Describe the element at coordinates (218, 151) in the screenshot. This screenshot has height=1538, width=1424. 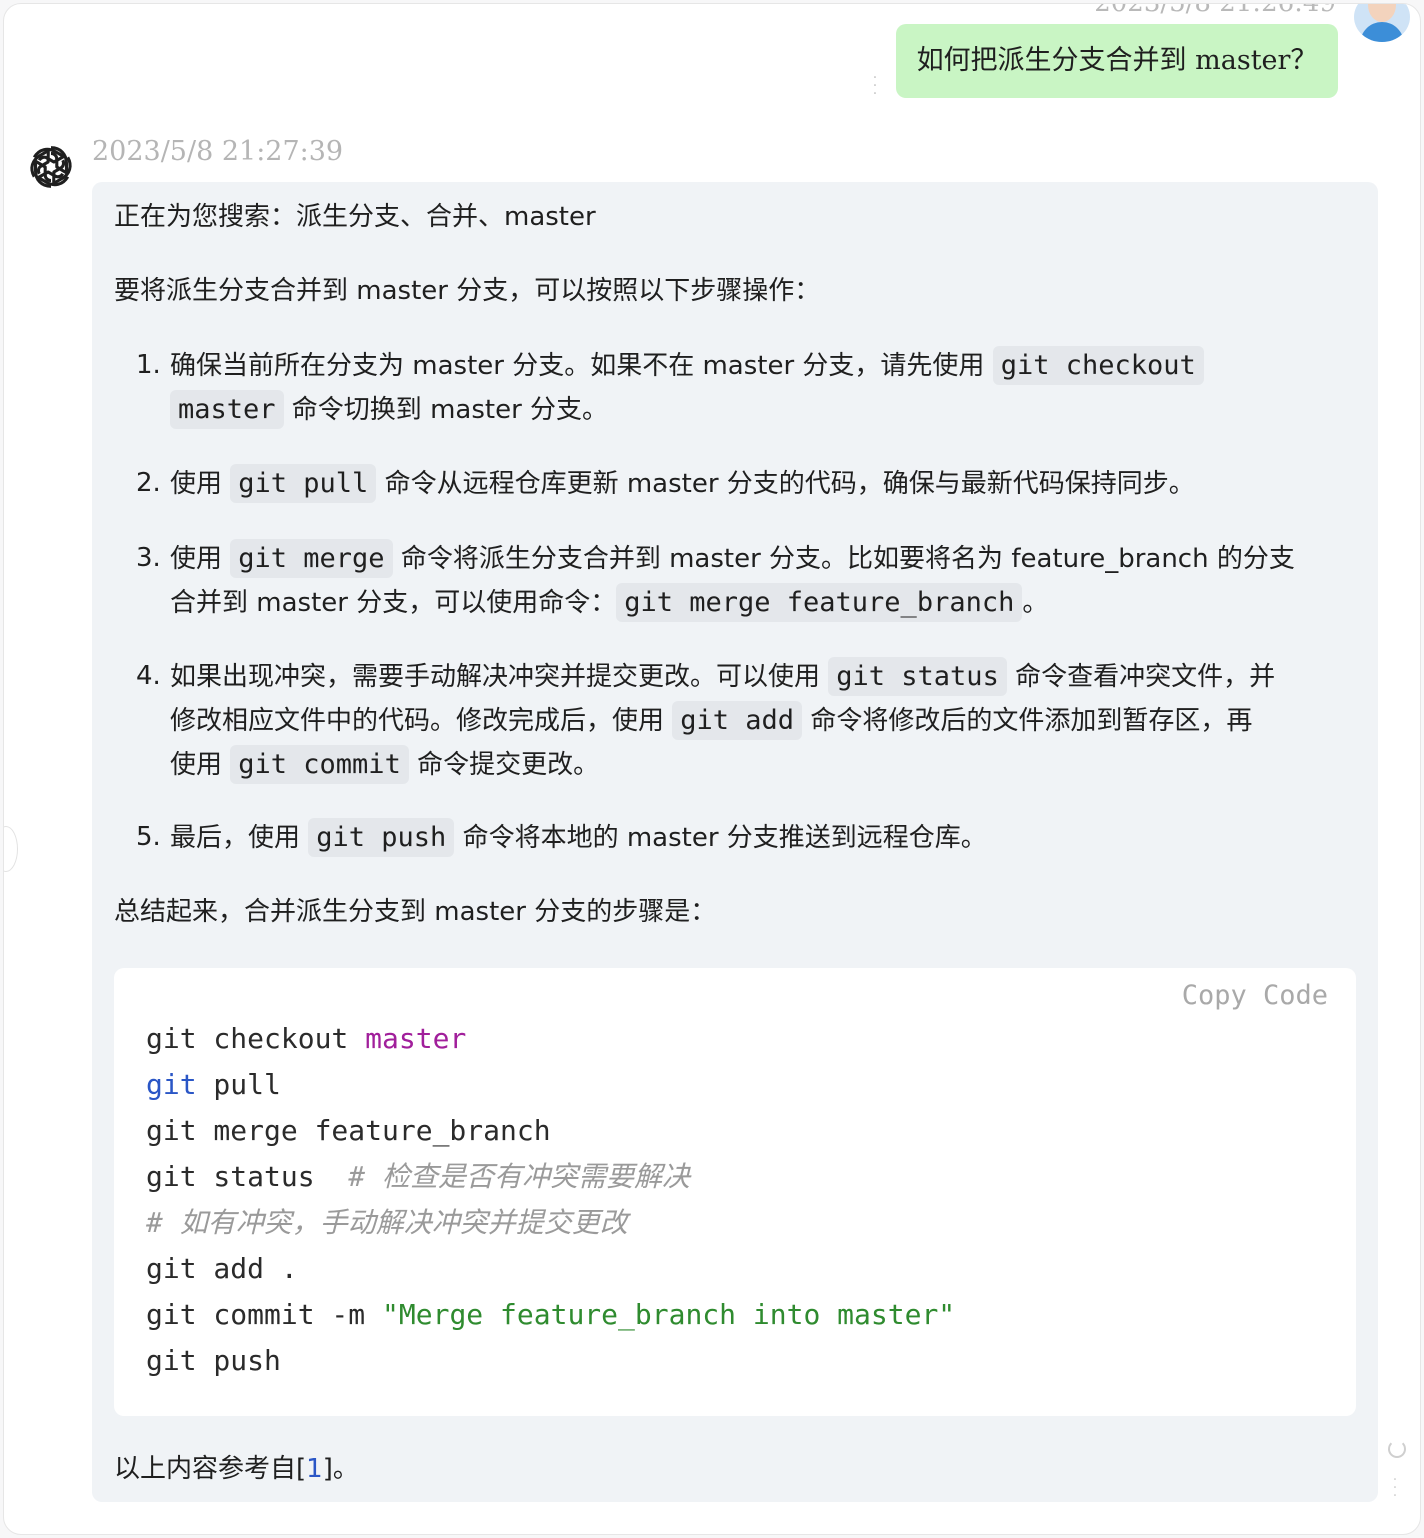
I see `bot-message-time: 2023/5/8 21:27:39` at that location.